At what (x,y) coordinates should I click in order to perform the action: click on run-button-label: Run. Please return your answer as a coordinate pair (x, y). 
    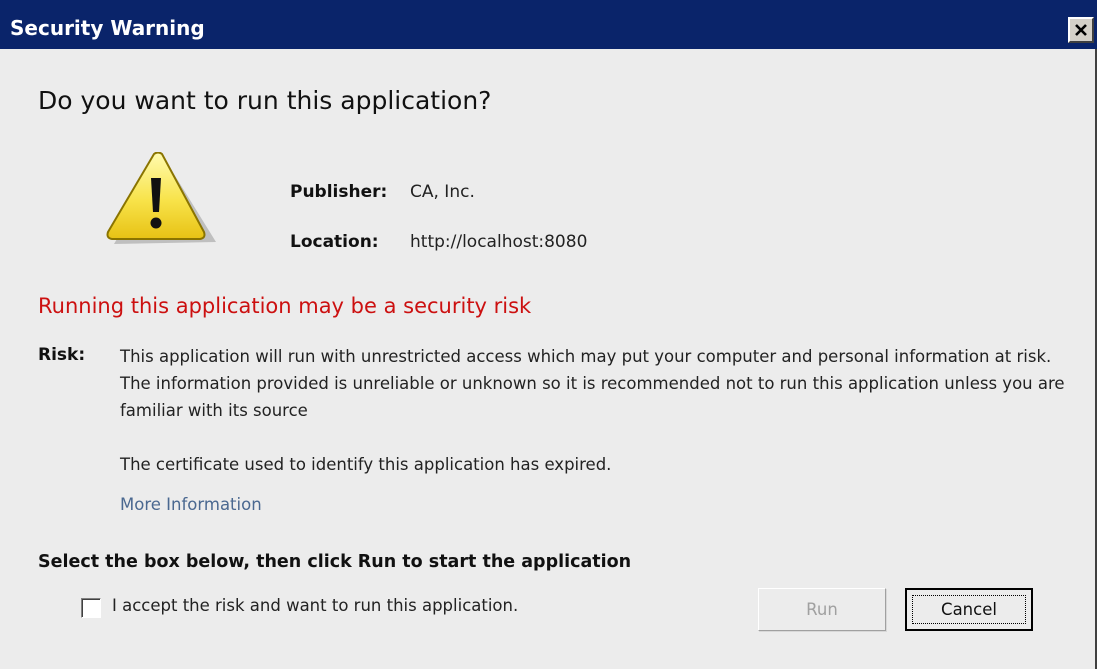
    Looking at the image, I should click on (822, 609).